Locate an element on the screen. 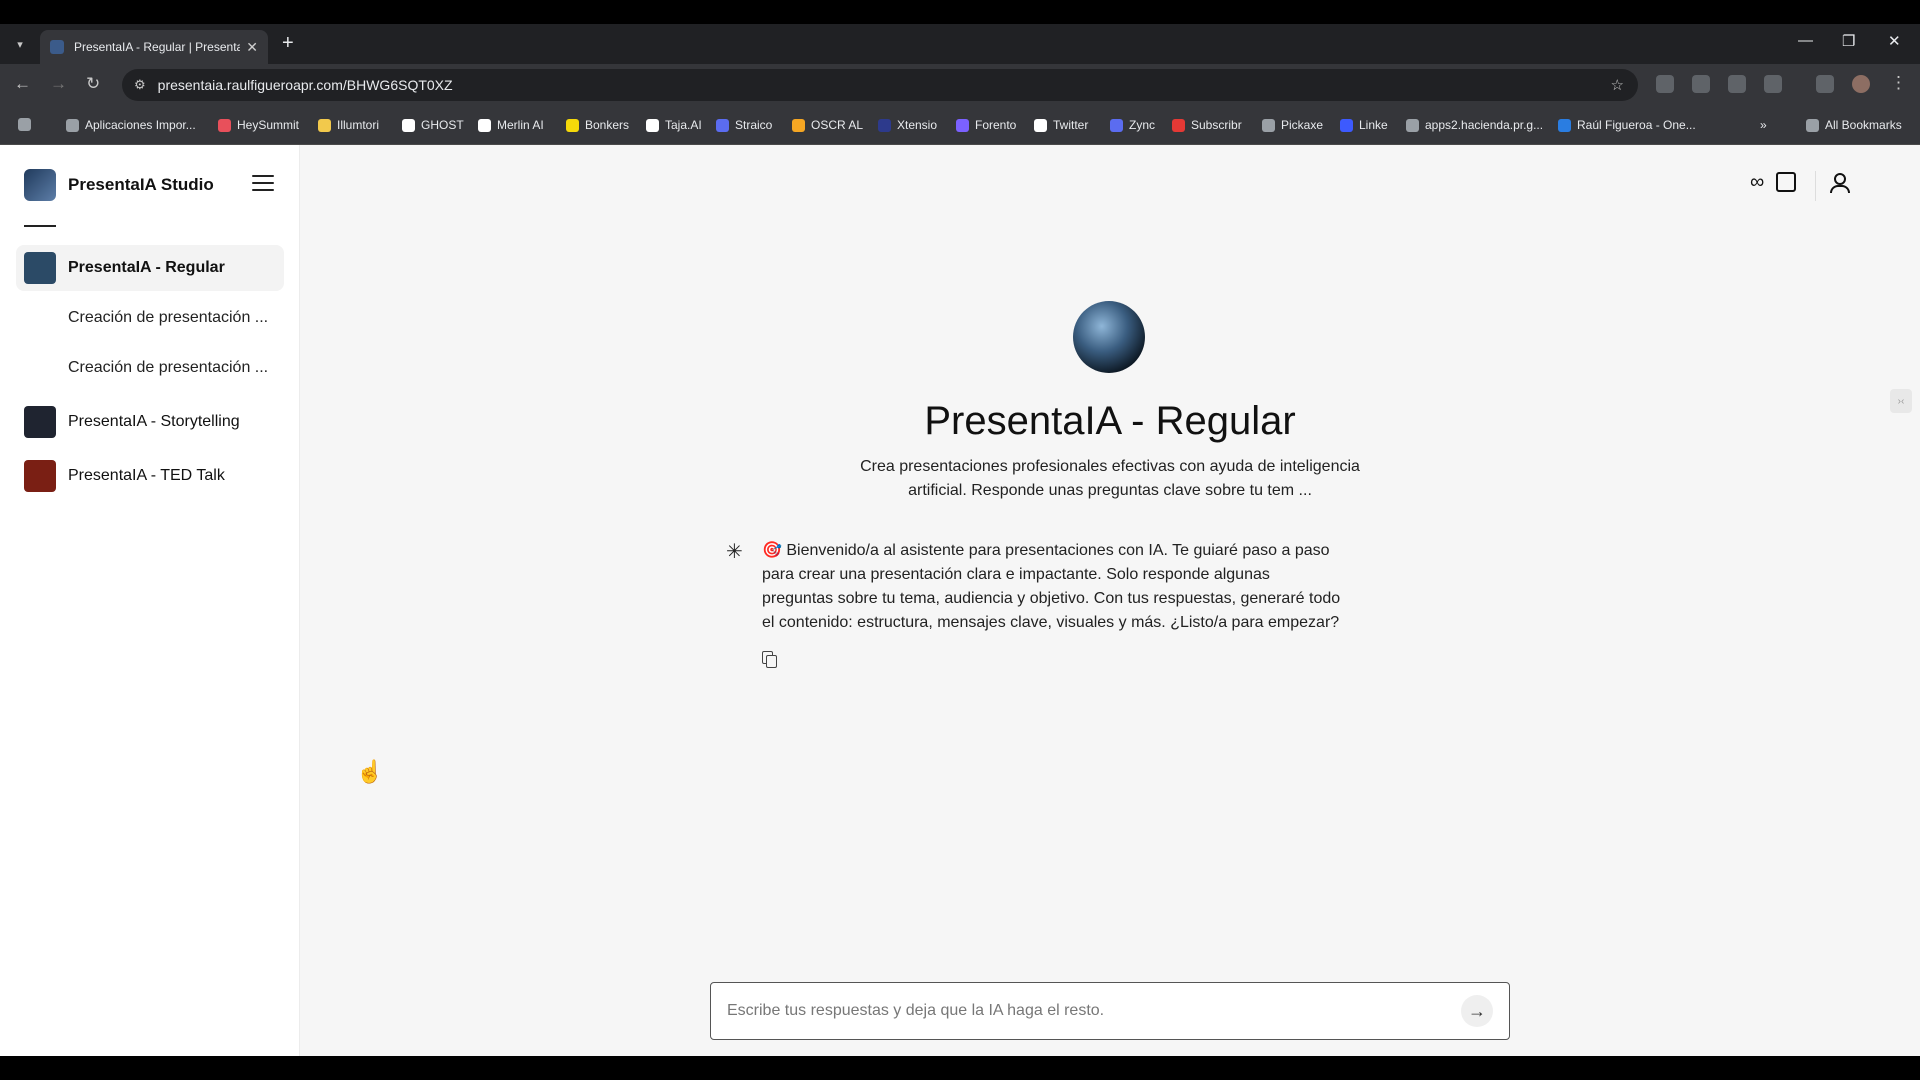 The height and width of the screenshot is (1080, 1920). bookmark-item: Taja.AI is located at coordinates (674, 125).